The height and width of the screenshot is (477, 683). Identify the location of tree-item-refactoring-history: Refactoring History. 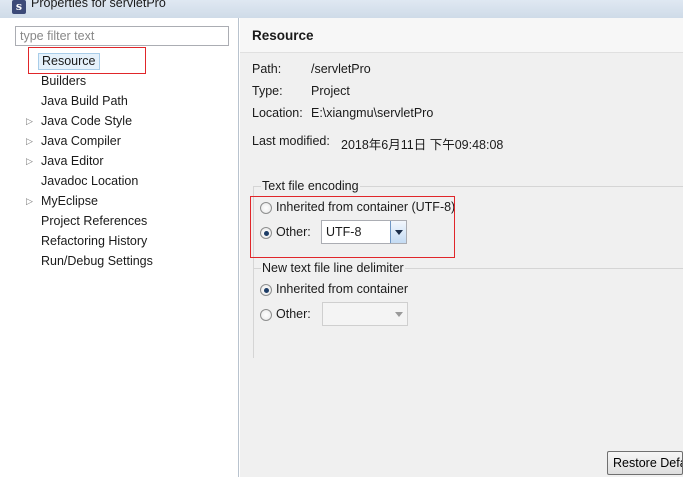
(119, 242).